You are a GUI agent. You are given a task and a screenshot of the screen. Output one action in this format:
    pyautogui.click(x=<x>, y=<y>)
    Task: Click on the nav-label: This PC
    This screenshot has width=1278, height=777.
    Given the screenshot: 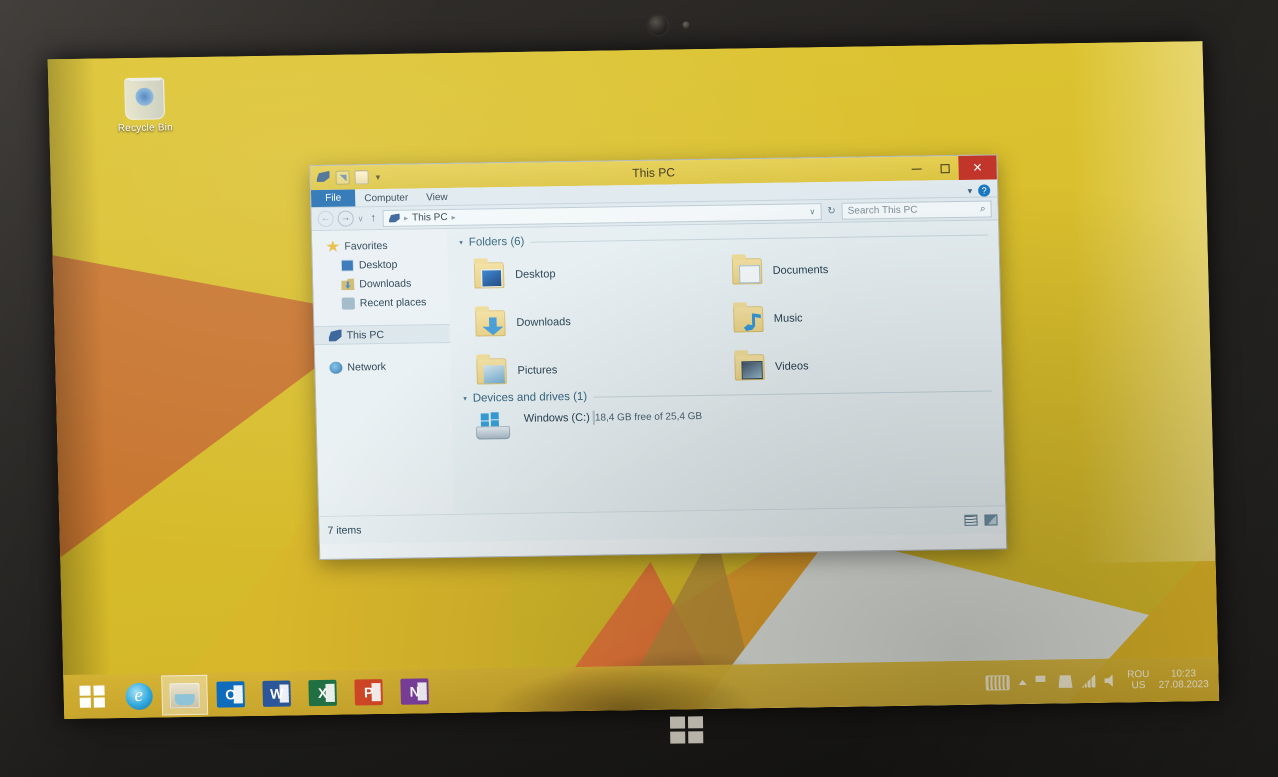 What is the action you would take?
    pyautogui.click(x=365, y=335)
    